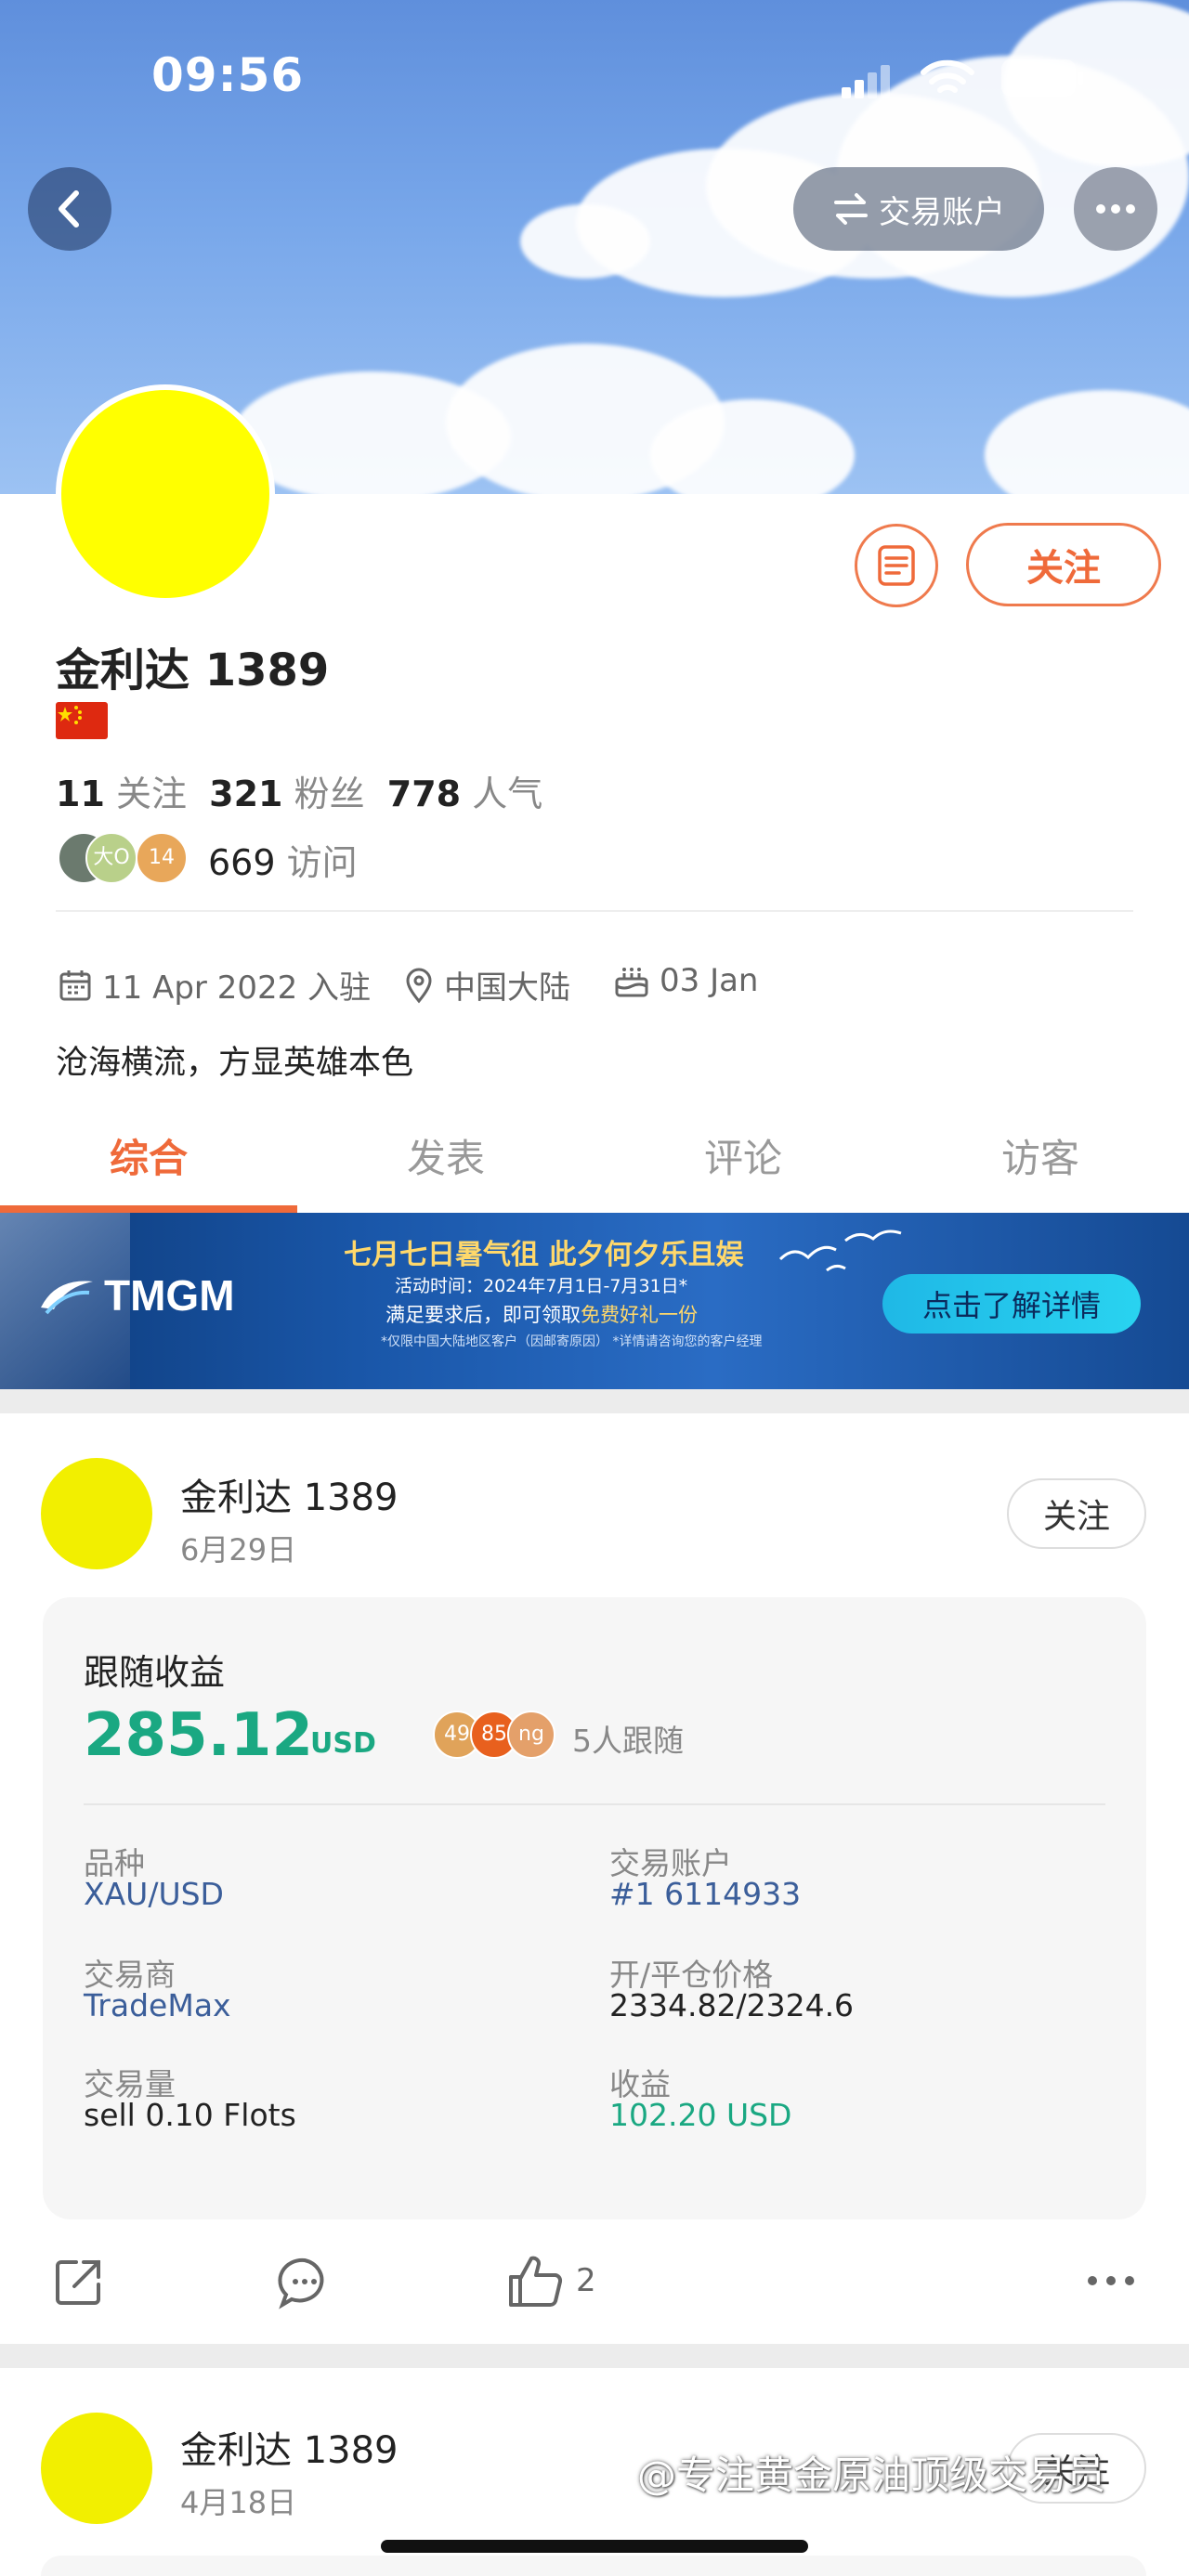 This screenshot has width=1189, height=2576. Describe the element at coordinates (242, 862) in the screenshot. I see `visits-number: 669` at that location.